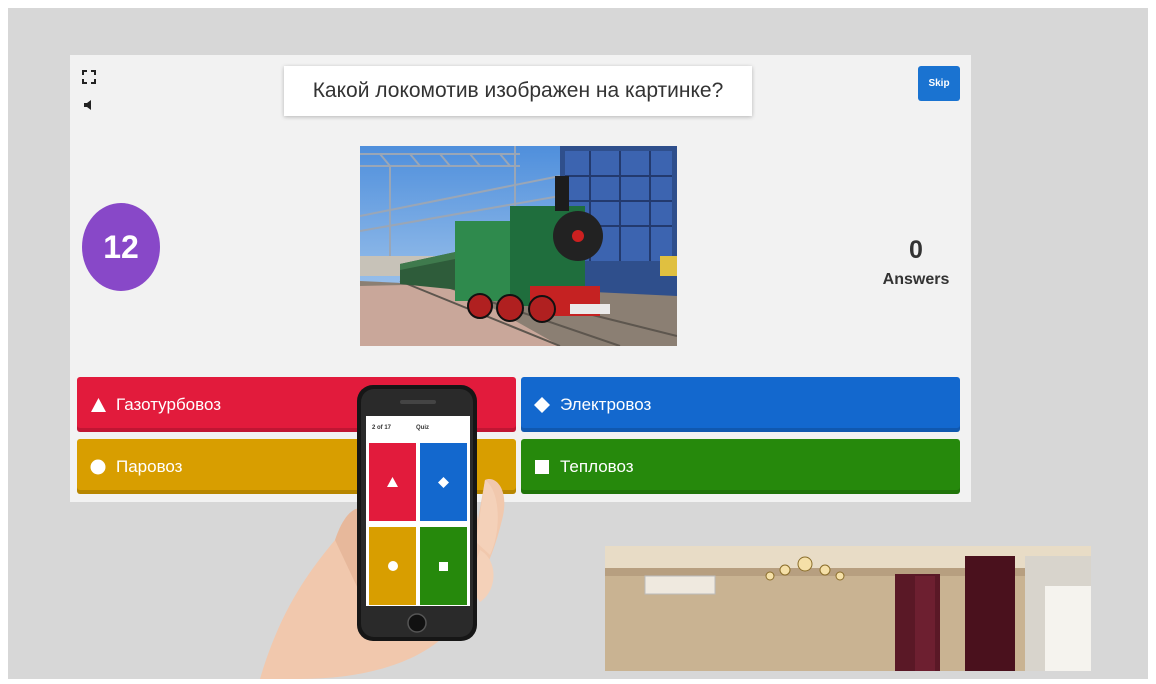  What do you see at coordinates (169, 404) in the screenshot?
I see `answer-label: Газотурбовоз` at bounding box center [169, 404].